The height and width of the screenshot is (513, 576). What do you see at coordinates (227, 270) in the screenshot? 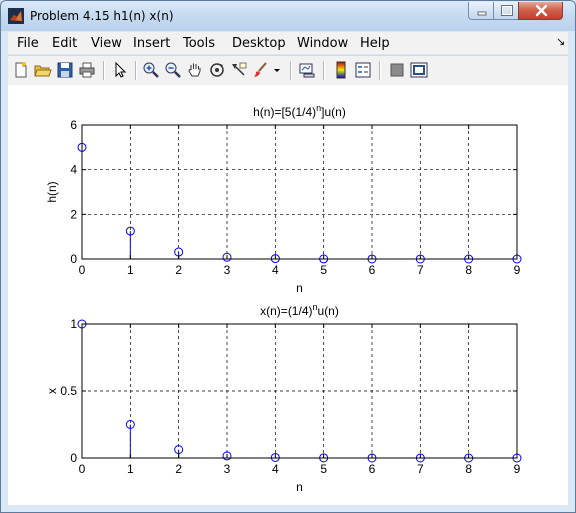
I see `axes-1-x-tick-label: 3` at bounding box center [227, 270].